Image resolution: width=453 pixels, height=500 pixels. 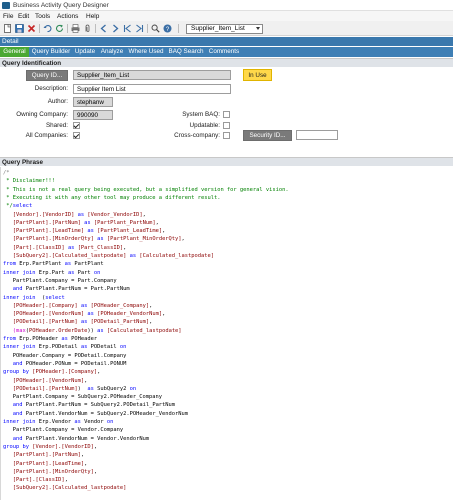 What do you see at coordinates (226, 125) in the screenshot?
I see `updatable-checkbox` at bounding box center [226, 125].